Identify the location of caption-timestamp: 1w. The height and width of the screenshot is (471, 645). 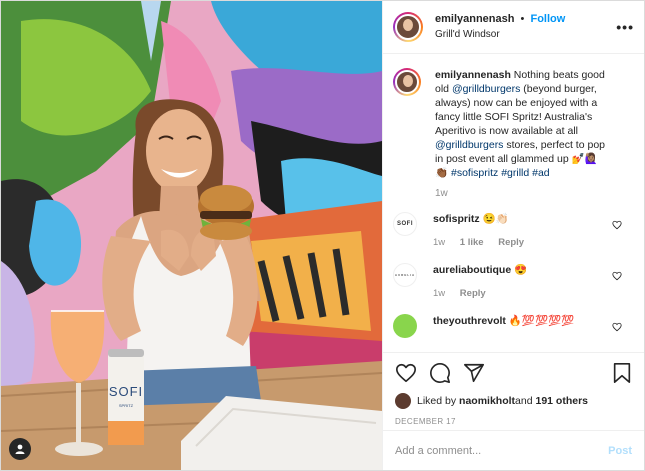
(534, 193).